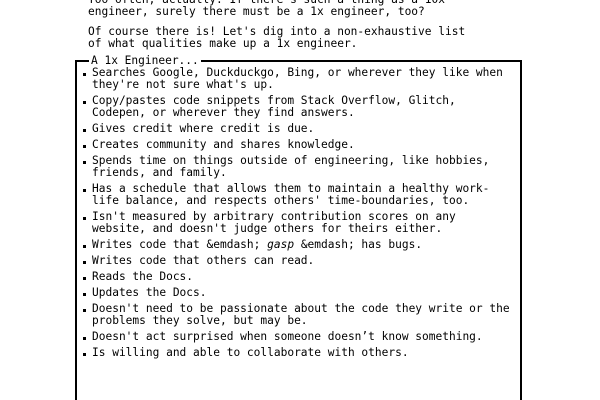 This screenshot has height=400, width=600. I want to click on list-item: Updates the Docs., so click(298, 293).